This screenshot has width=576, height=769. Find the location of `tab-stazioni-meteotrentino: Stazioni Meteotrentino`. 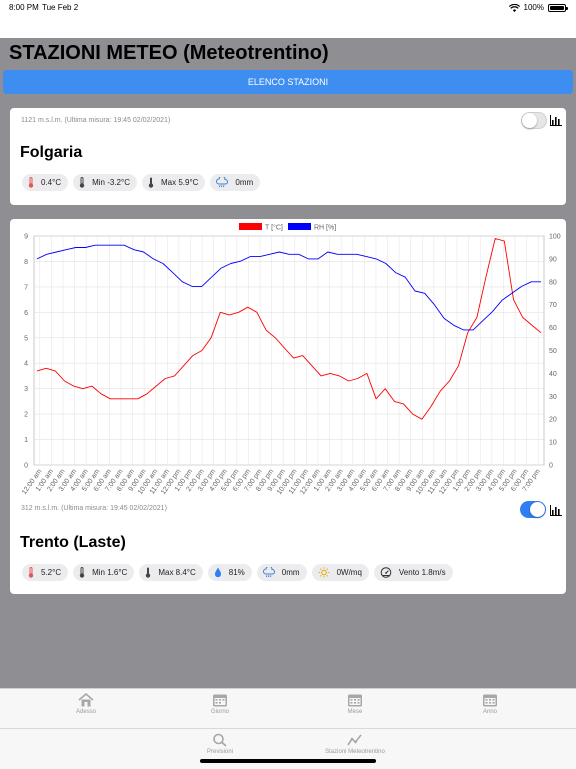

tab-stazioni-meteotrentino: Stazioni Meteotrentino is located at coordinates (355, 744).